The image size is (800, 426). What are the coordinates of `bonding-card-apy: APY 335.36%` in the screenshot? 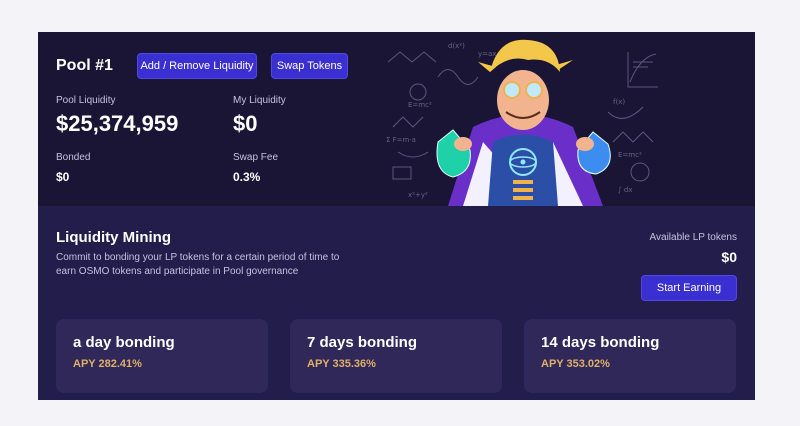 It's located at (341, 364).